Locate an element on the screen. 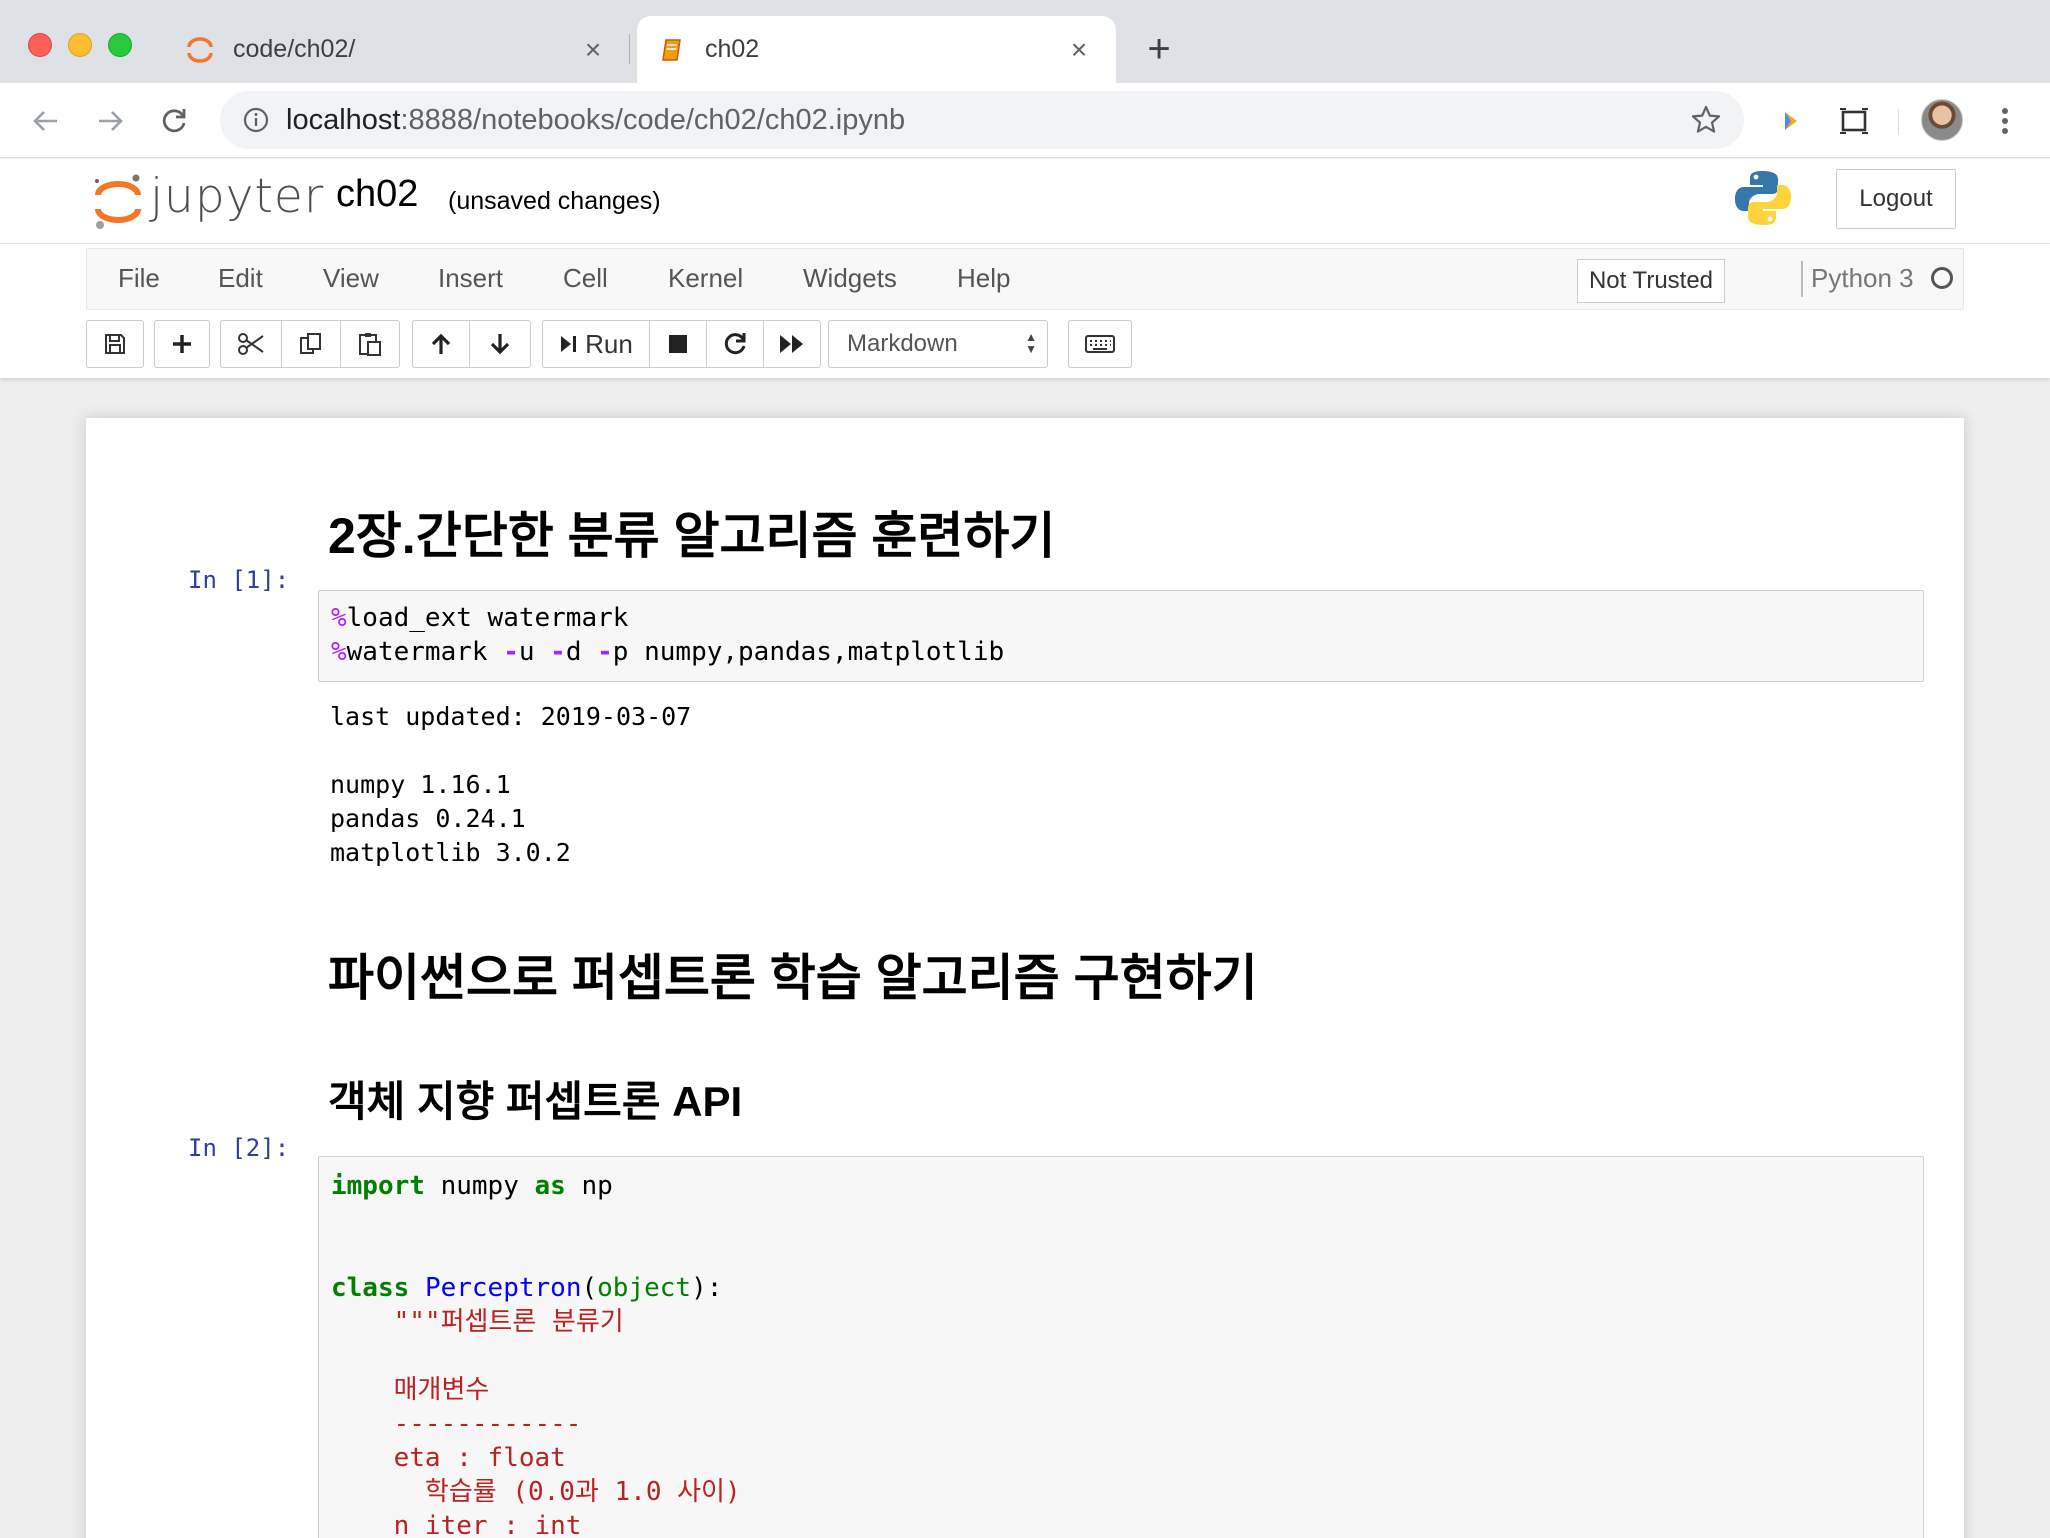  kernel-name: Python 3 is located at coordinates (1862, 278).